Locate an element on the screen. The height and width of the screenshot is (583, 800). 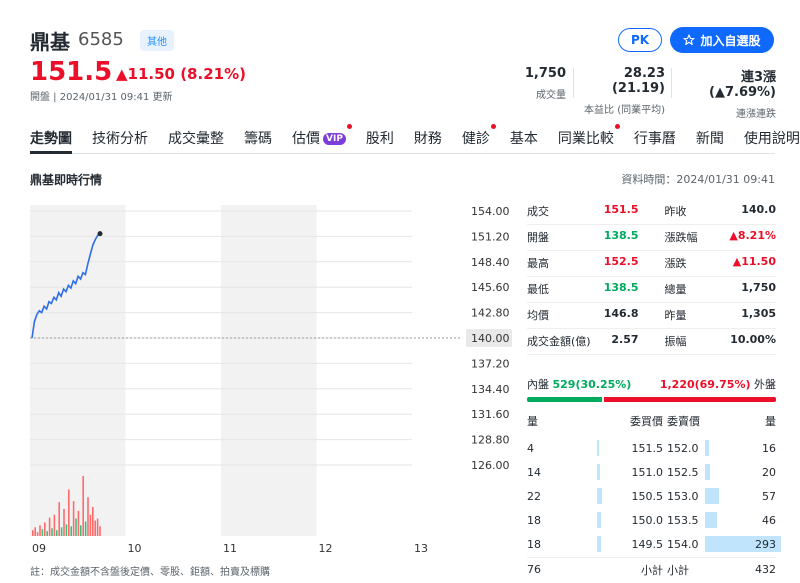
header-ask-volume: 量 is located at coordinates (770, 421).